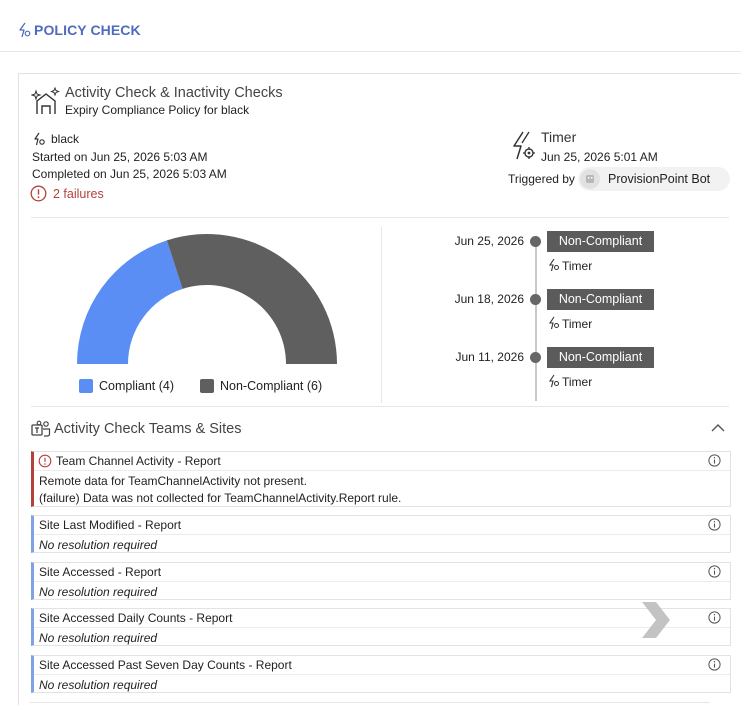 The image size is (741, 705). I want to click on activity-title: Activity Check & Inactivity Checks, so click(174, 93).